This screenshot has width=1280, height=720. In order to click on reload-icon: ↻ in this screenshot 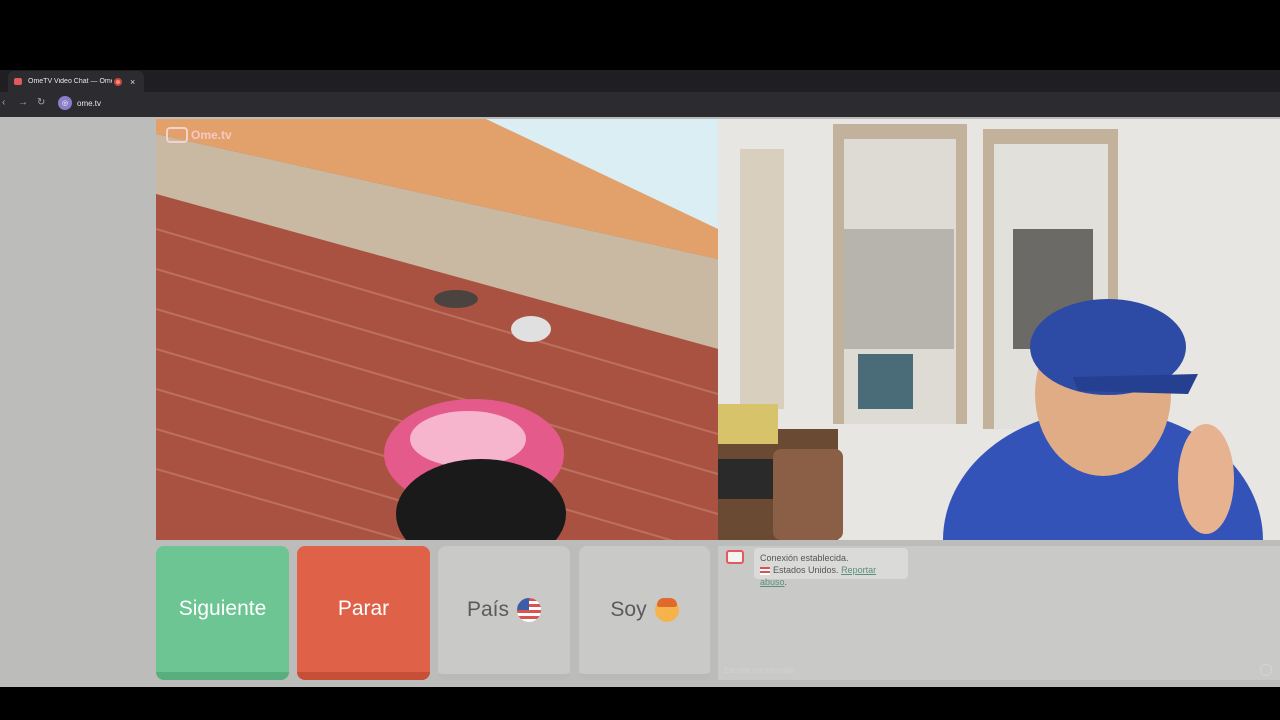, I will do `click(41, 102)`.